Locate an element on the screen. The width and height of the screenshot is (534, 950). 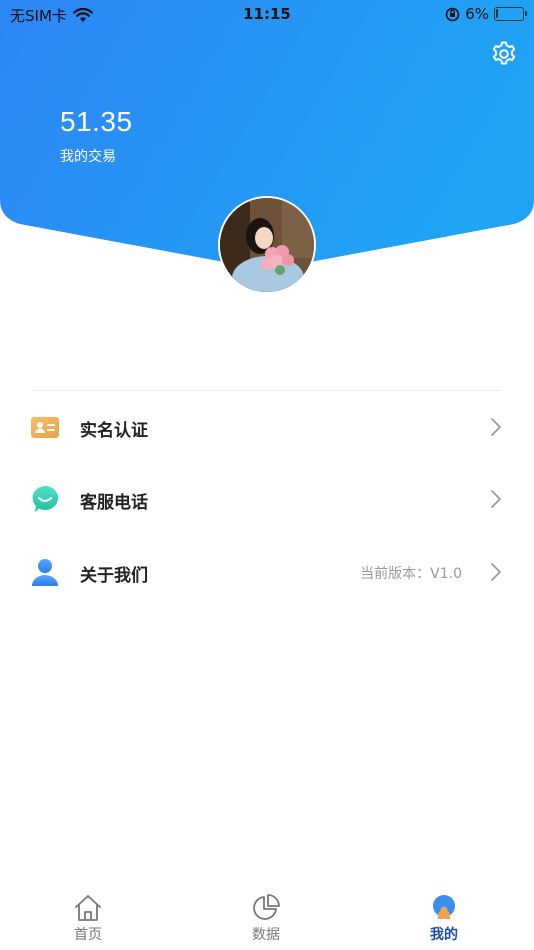
user-icon is located at coordinates (45, 572).